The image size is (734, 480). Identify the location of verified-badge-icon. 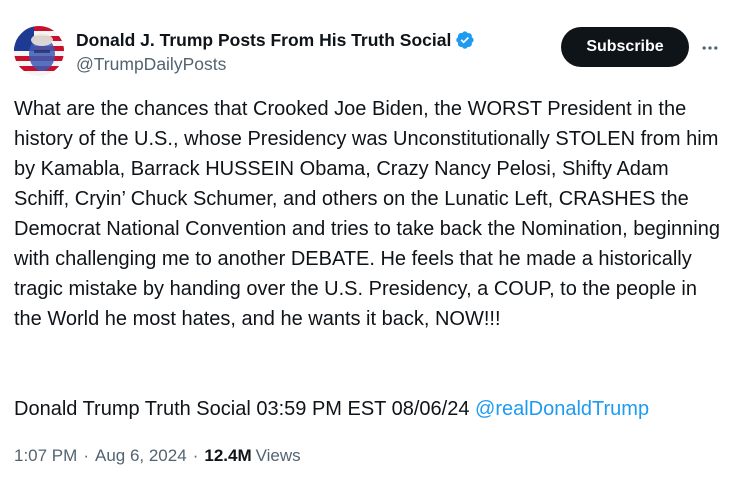
(465, 40).